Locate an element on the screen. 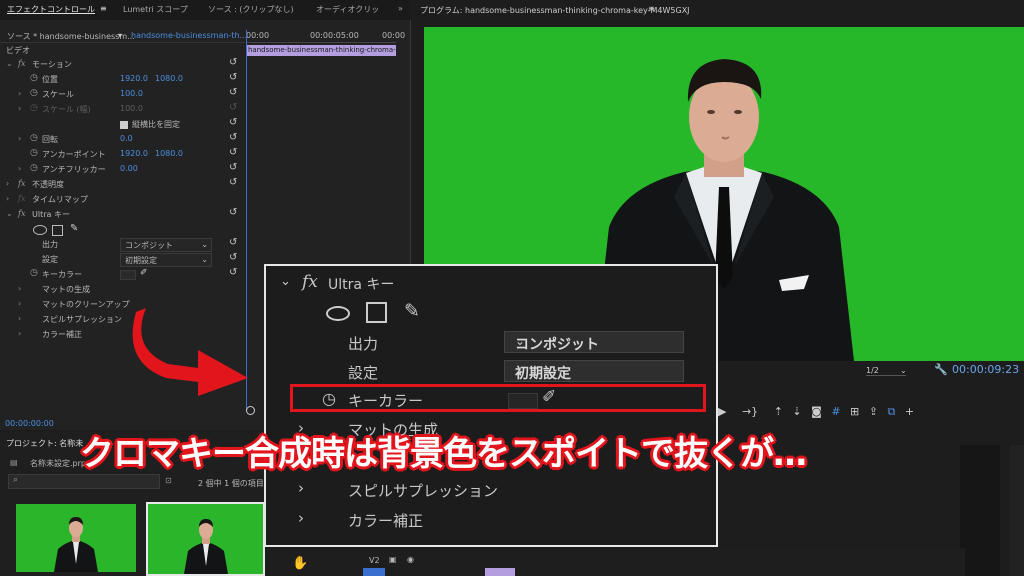 Image resolution: width=1024 pixels, height=576 pixels. param-setting: 設定 初期設定 ⌄ ↺ is located at coordinates (122, 260).